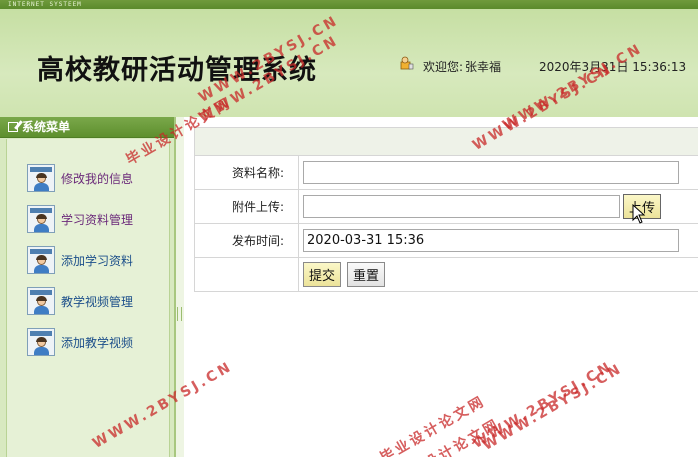  I want to click on field-label: 附件上传:, so click(246, 206).